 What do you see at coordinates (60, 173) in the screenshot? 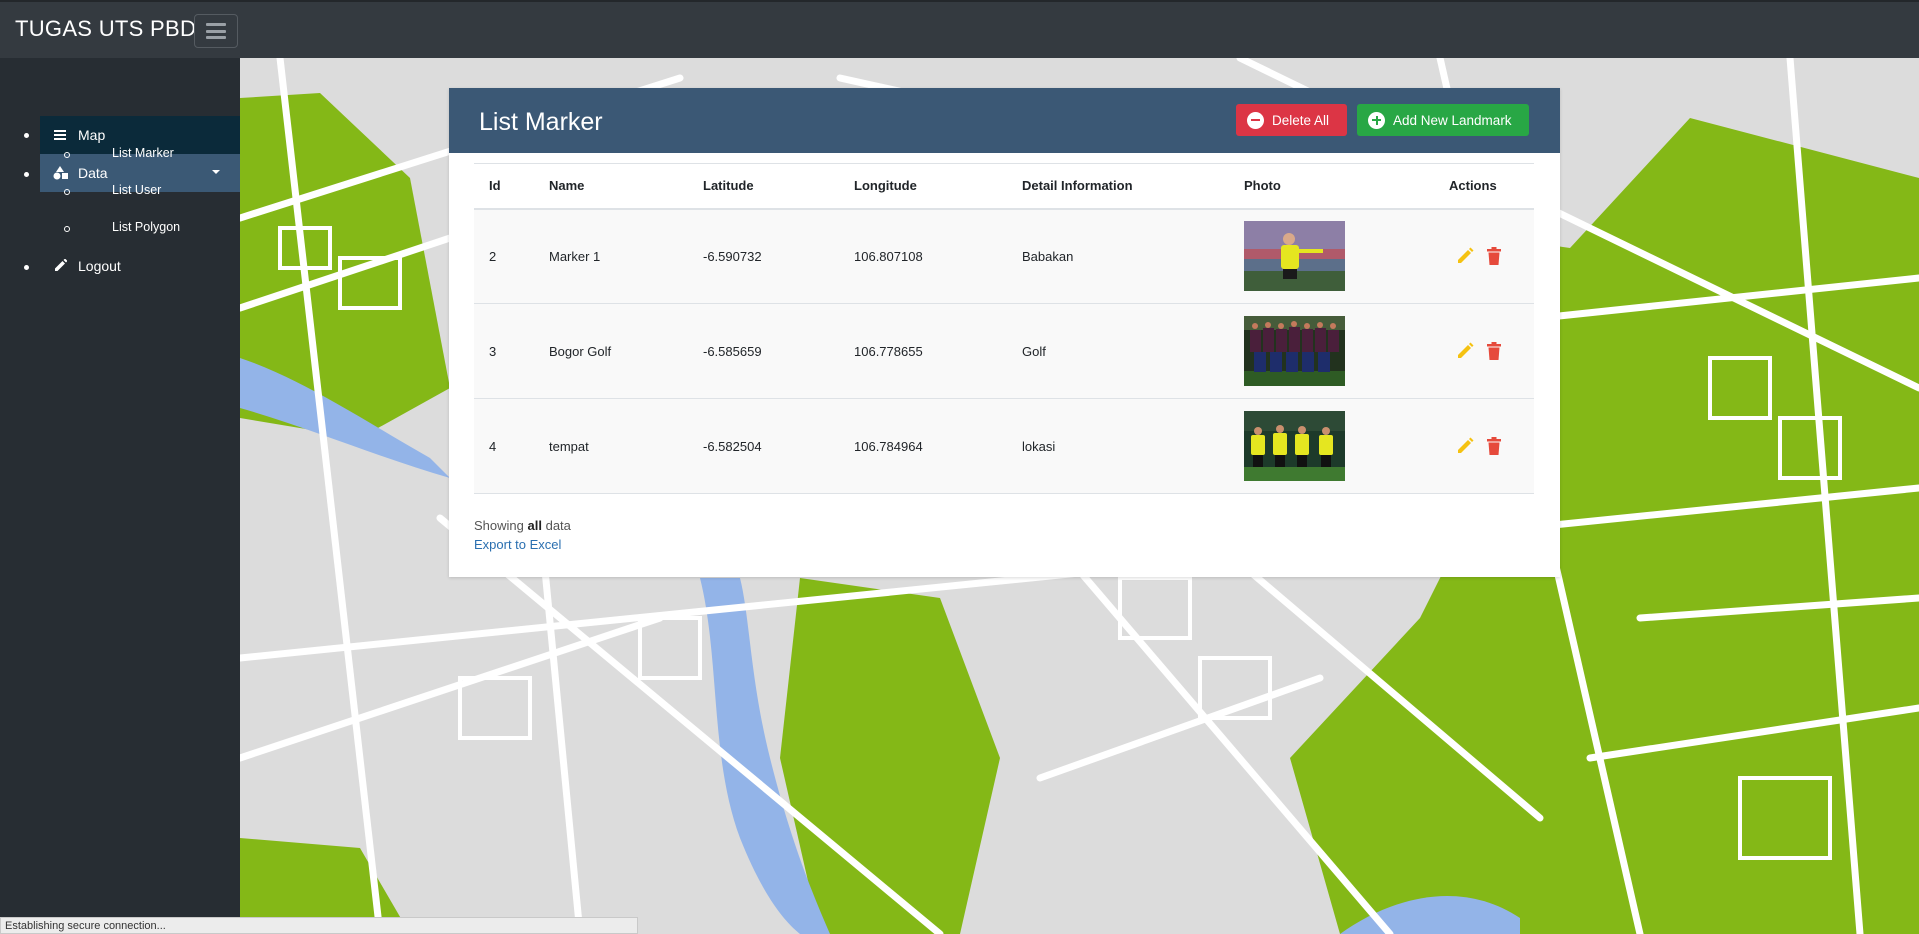
I see `shapes-icon` at bounding box center [60, 173].